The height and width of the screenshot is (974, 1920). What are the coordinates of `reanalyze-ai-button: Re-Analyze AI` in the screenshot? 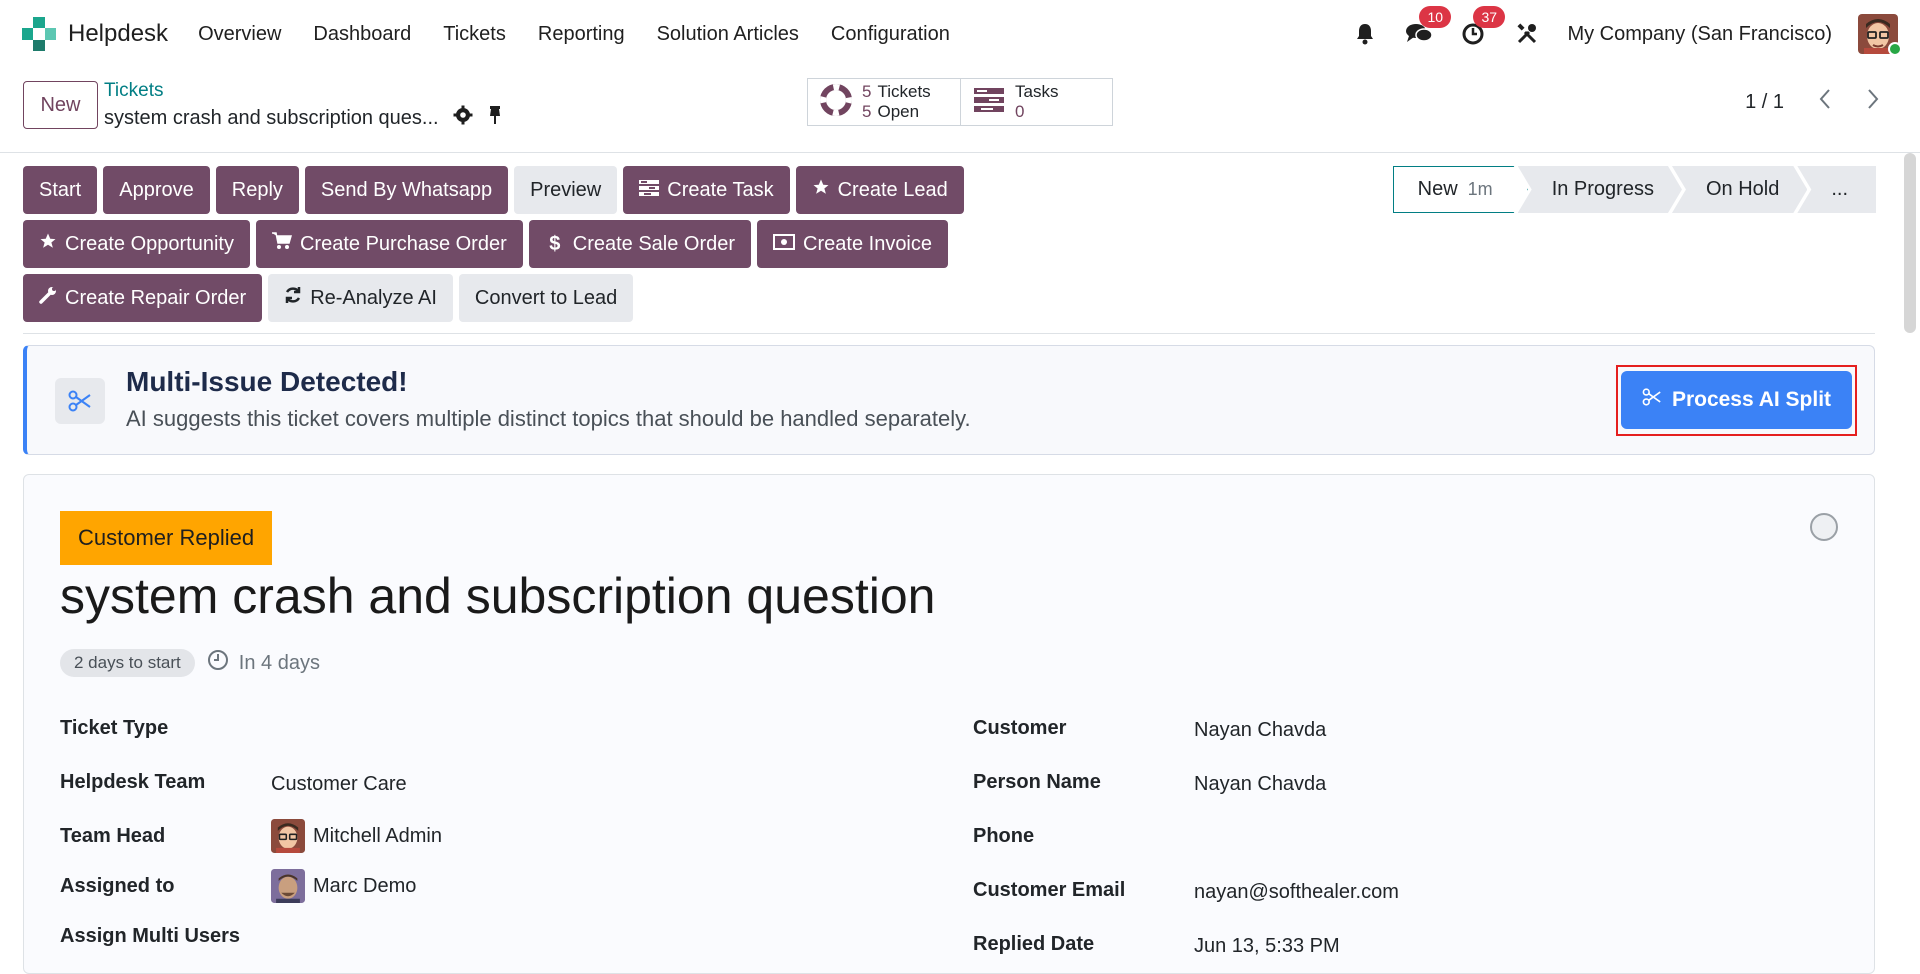 It's located at (360, 298).